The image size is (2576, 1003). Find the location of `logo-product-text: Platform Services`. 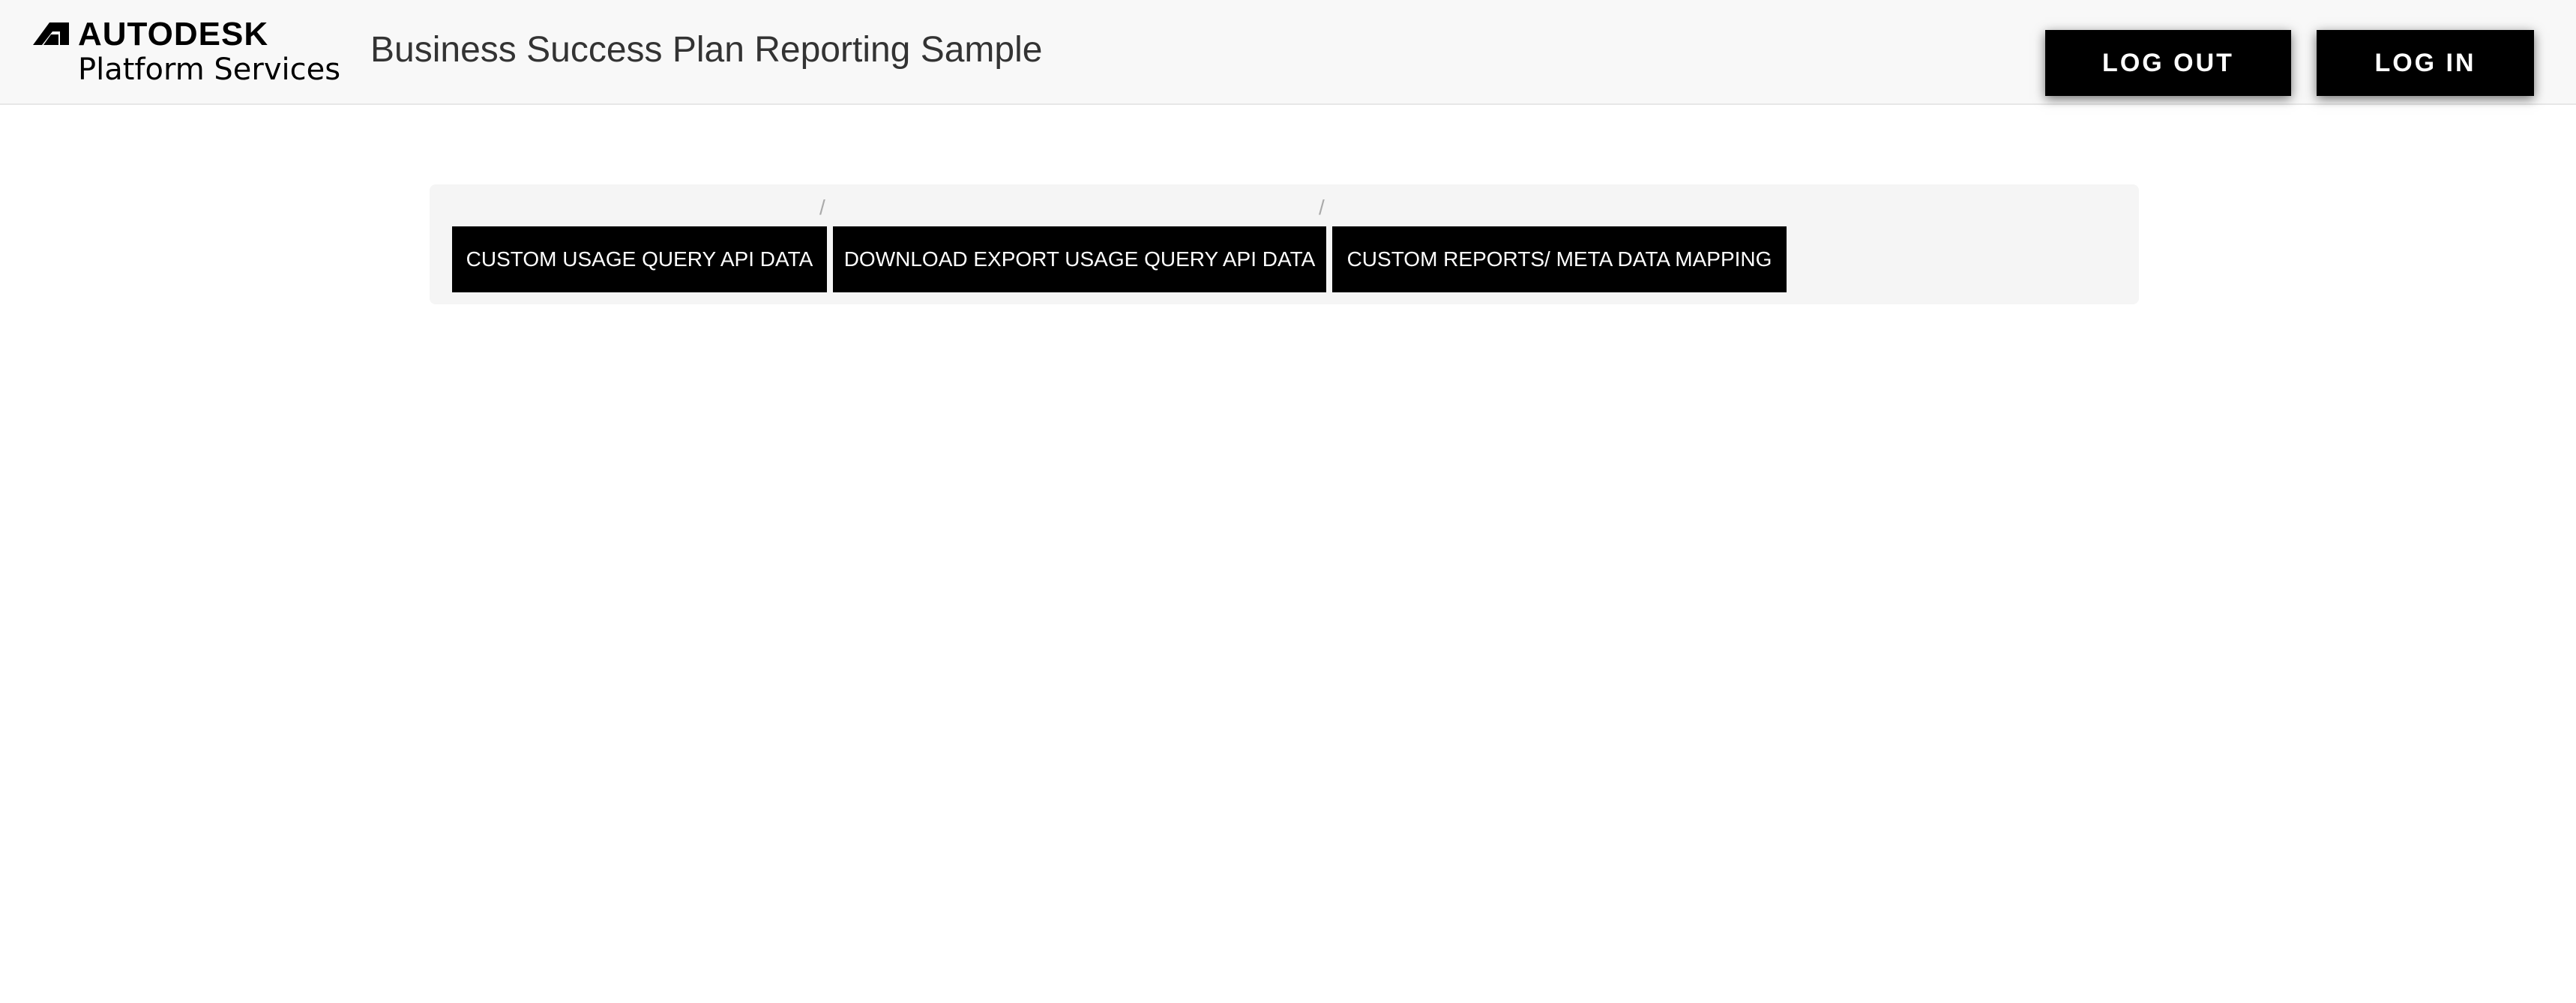

logo-product-text: Platform Services is located at coordinates (210, 69).